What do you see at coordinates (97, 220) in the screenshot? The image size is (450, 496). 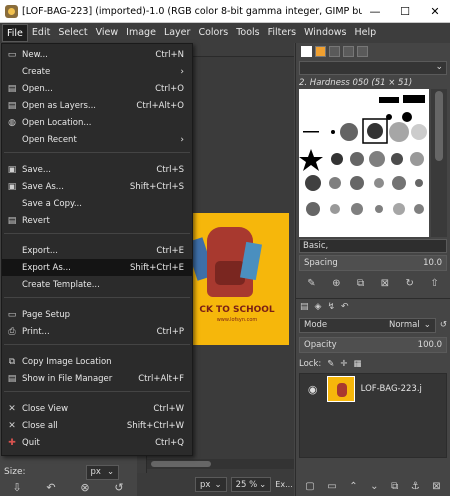 I see `menu-item-revert: ▤ Revert` at bounding box center [97, 220].